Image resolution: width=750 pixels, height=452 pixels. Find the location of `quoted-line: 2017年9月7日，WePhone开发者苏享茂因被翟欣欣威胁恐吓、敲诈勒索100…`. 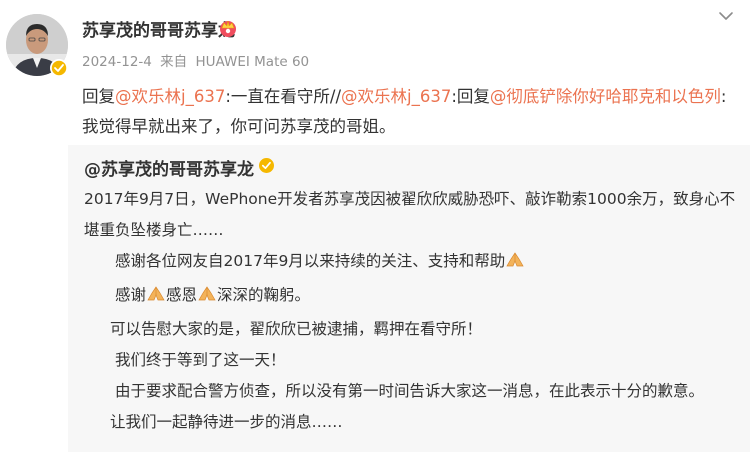

quoted-line: 2017年9月7日，WePhone开发者苏享茂因被翟欣欣威胁恐吓、敲诈勒索100… is located at coordinates (410, 214).